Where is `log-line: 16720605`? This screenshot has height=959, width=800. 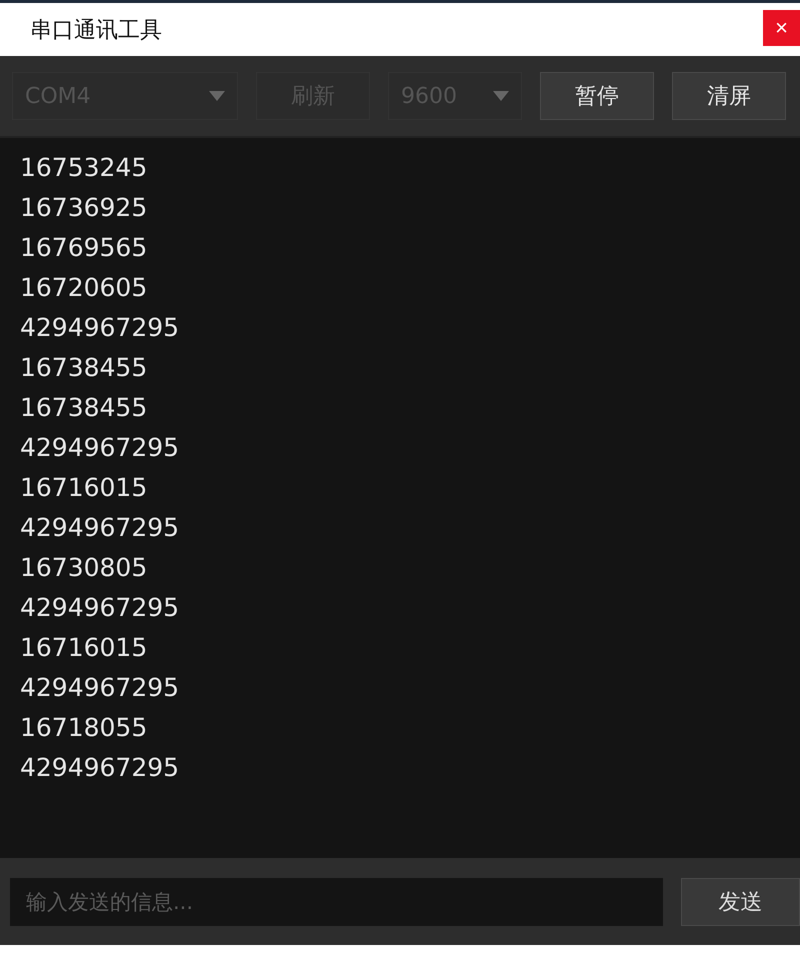
log-line: 16720605 is located at coordinates (84, 288).